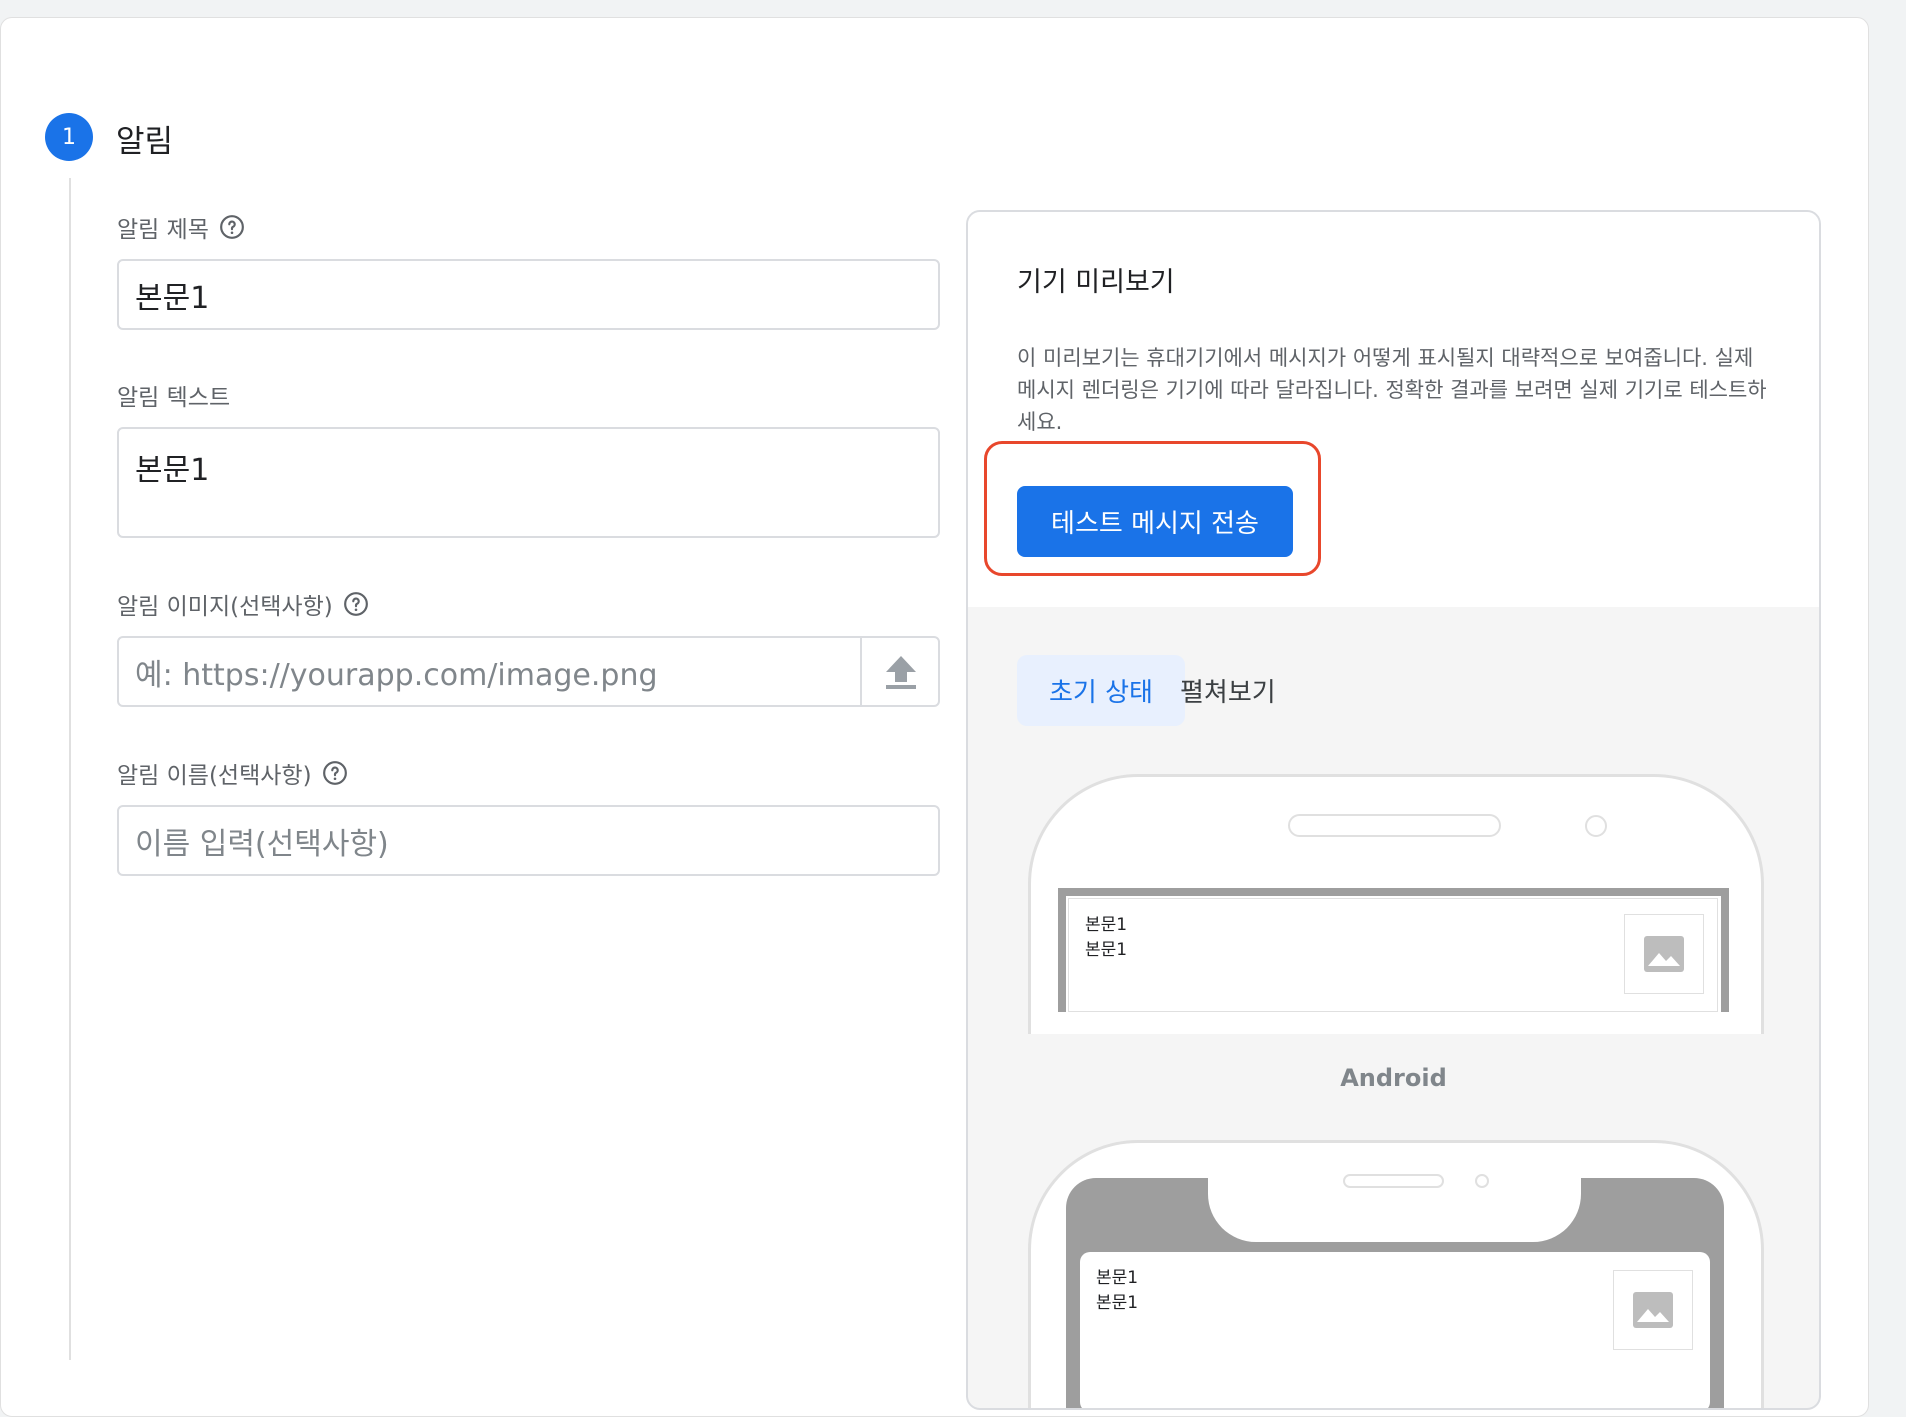 Image resolution: width=1906 pixels, height=1417 pixels. What do you see at coordinates (528, 671) in the screenshot?
I see `notification-image-url-input: 예: https://yourapp.com/image.png` at bounding box center [528, 671].